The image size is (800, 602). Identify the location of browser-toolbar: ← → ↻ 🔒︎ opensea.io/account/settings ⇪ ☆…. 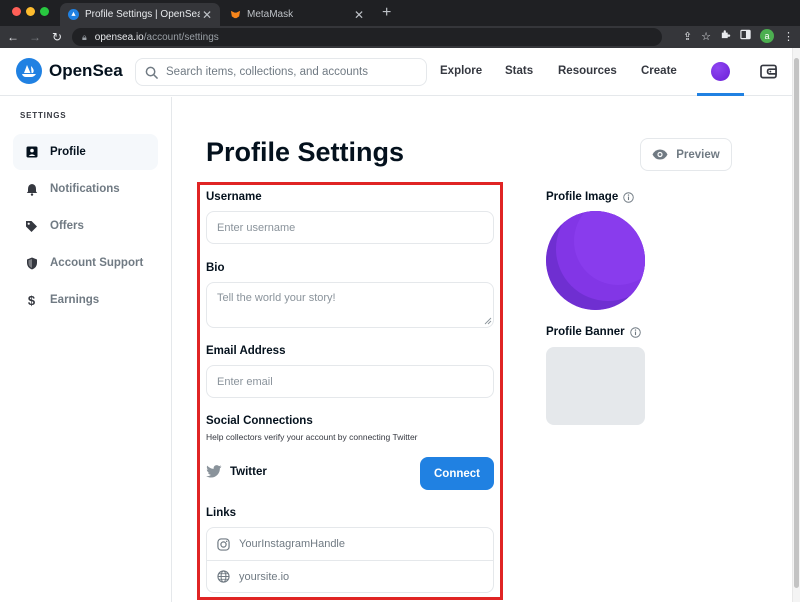
(400, 37).